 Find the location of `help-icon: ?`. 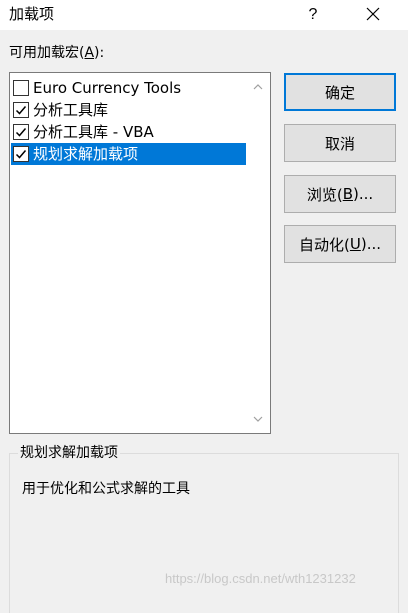

help-icon: ? is located at coordinates (313, 14).